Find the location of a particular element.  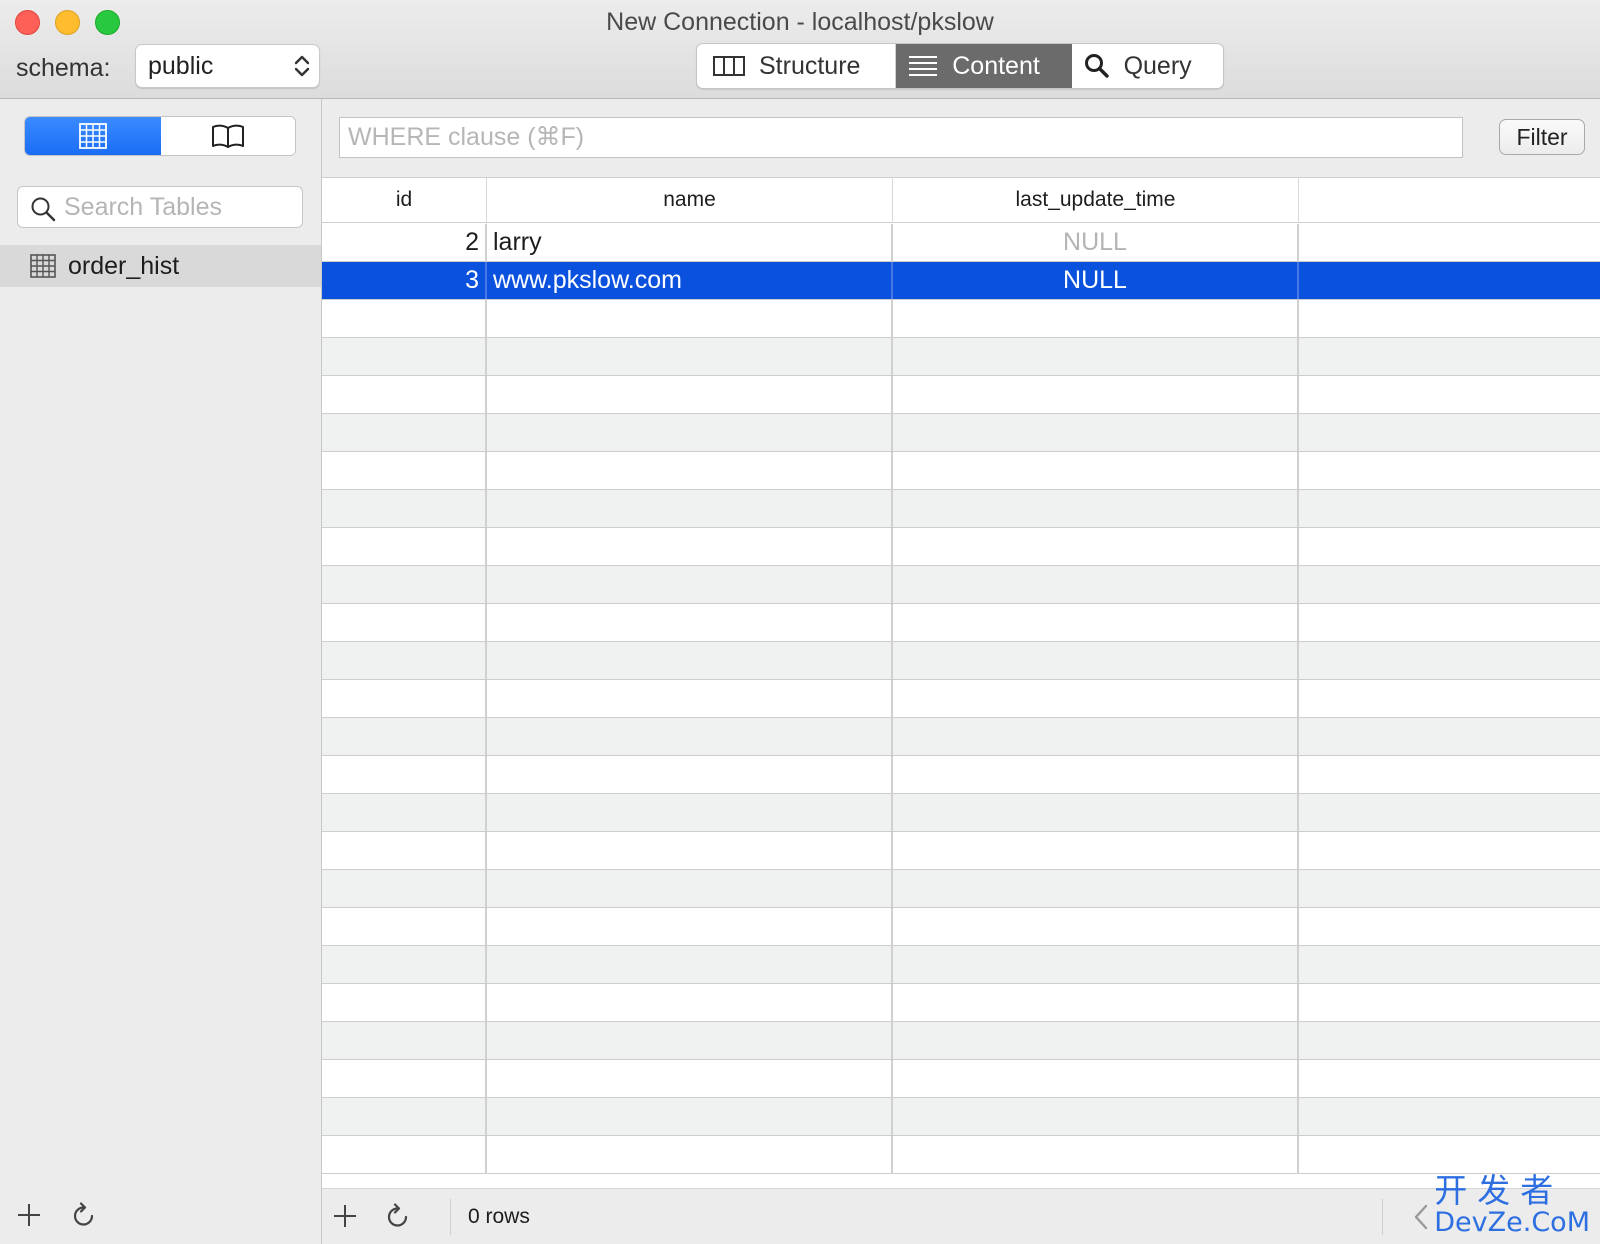

table-icon is located at coordinates (43, 266).